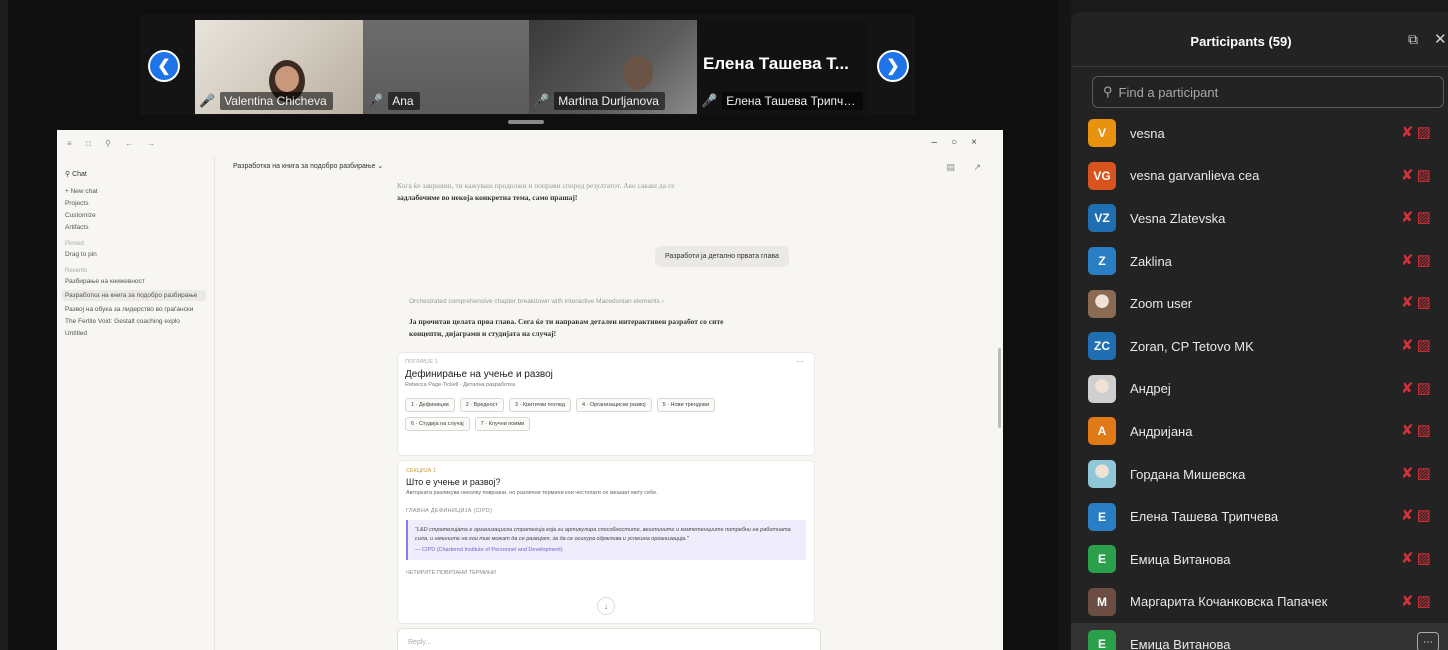  Describe the element at coordinates (961, 142) in the screenshot. I see `window-controls: –○×` at that location.